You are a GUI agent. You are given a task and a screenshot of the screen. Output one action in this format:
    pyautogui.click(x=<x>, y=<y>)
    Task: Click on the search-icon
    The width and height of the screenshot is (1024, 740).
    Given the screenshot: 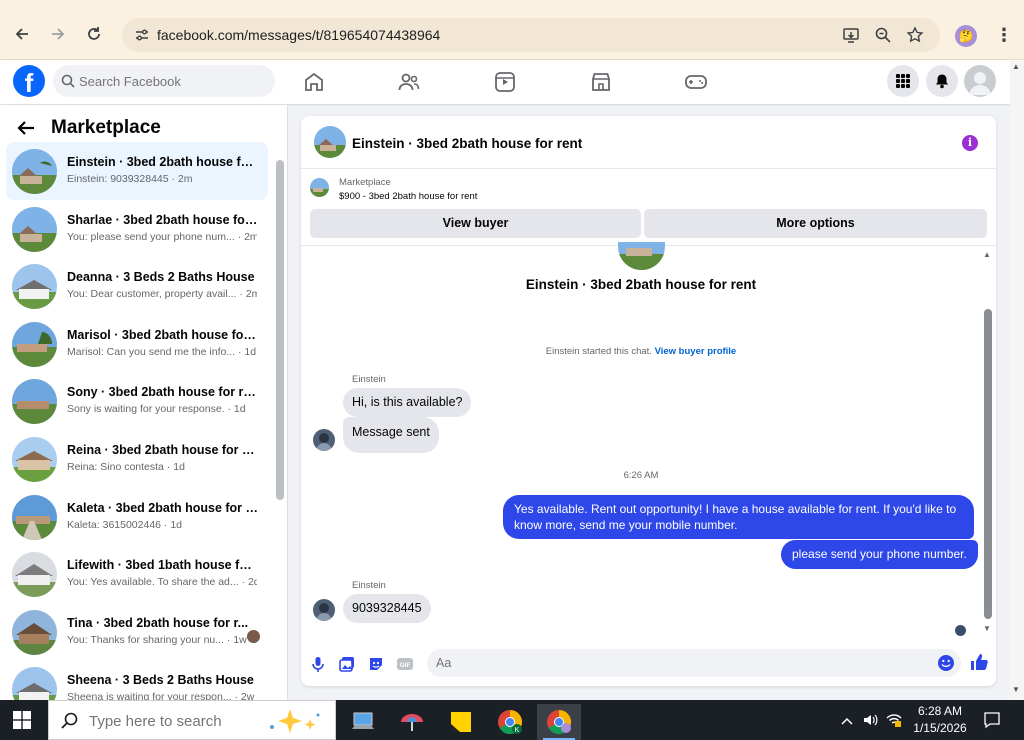 What is the action you would take?
    pyautogui.click(x=69, y=720)
    